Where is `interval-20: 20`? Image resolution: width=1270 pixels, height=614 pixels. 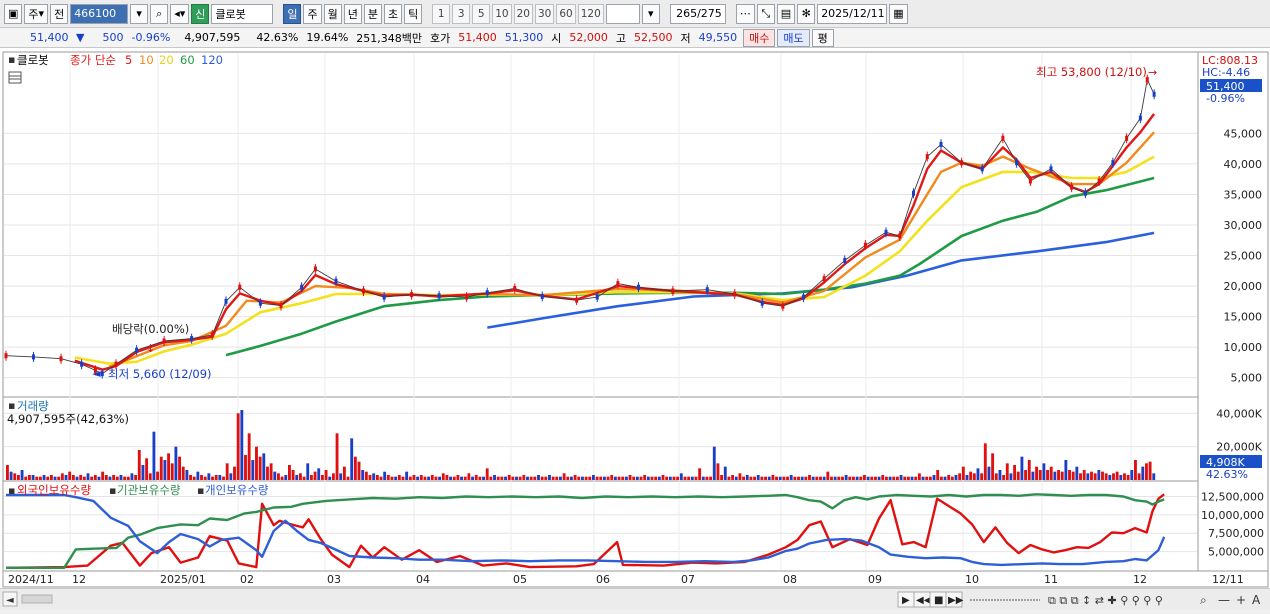
interval-20: 20 is located at coordinates (523, 13).